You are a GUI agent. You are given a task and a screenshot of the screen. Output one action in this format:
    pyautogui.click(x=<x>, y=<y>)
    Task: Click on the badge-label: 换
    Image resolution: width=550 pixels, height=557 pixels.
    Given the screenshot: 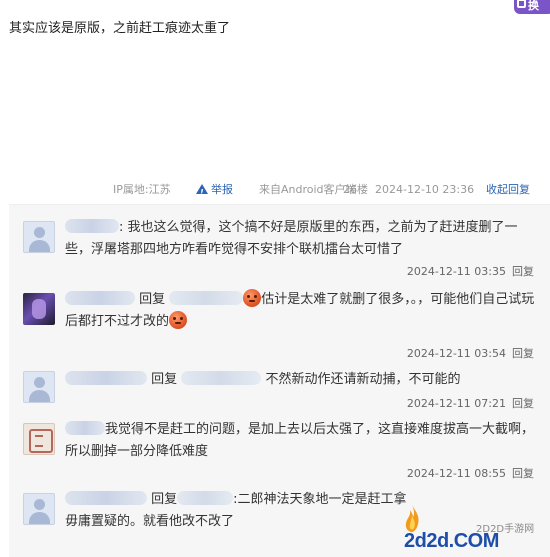 What is the action you would take?
    pyautogui.click(x=533, y=6)
    